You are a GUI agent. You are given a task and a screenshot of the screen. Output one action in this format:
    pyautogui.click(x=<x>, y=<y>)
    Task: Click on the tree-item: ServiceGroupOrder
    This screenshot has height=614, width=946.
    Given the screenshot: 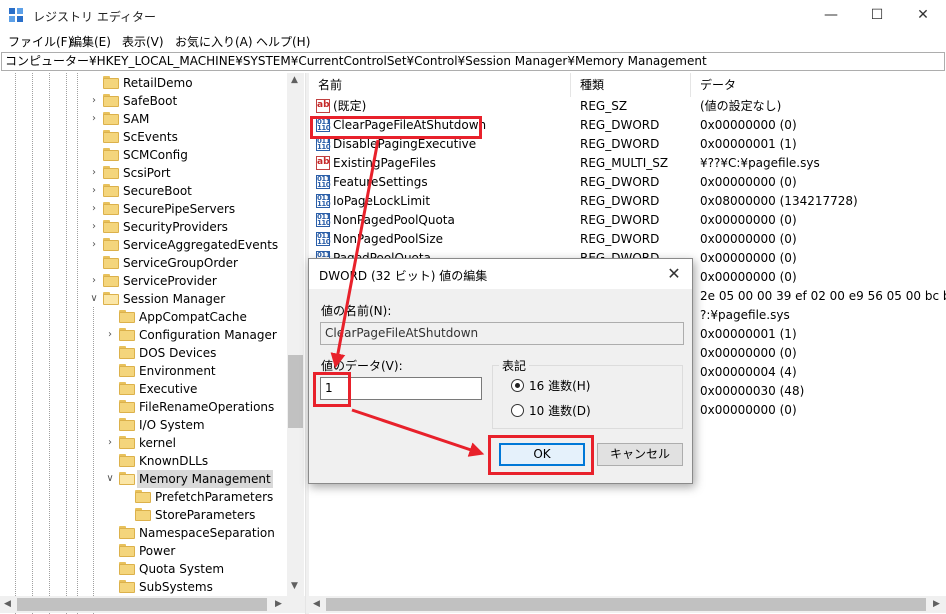 What is the action you would take?
    pyautogui.click(x=143, y=263)
    